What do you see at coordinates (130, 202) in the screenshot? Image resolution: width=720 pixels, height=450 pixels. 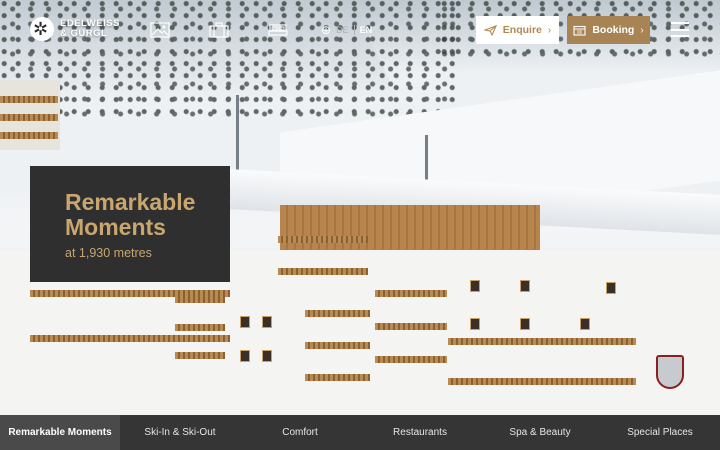 I see `hero-title-line1: Remarkable` at bounding box center [130, 202].